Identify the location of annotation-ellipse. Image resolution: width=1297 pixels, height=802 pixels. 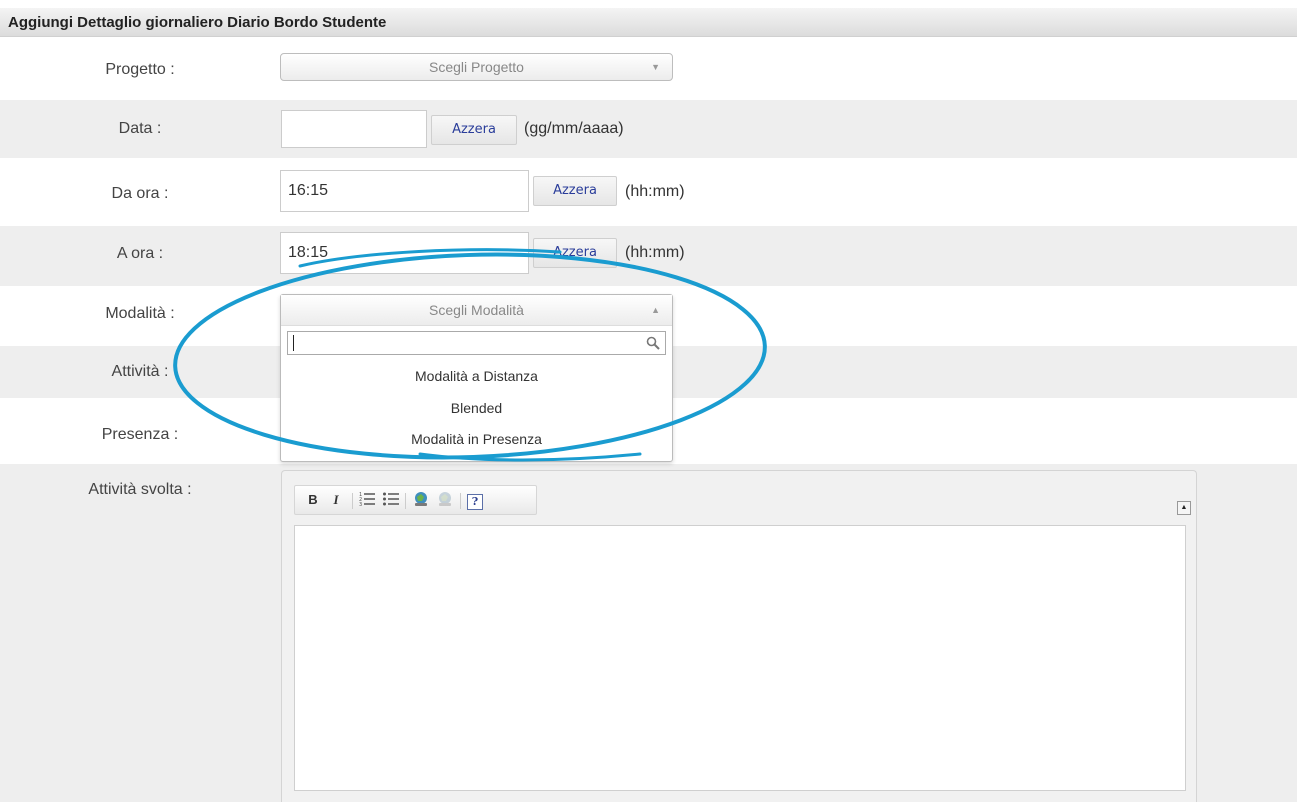
(470, 355).